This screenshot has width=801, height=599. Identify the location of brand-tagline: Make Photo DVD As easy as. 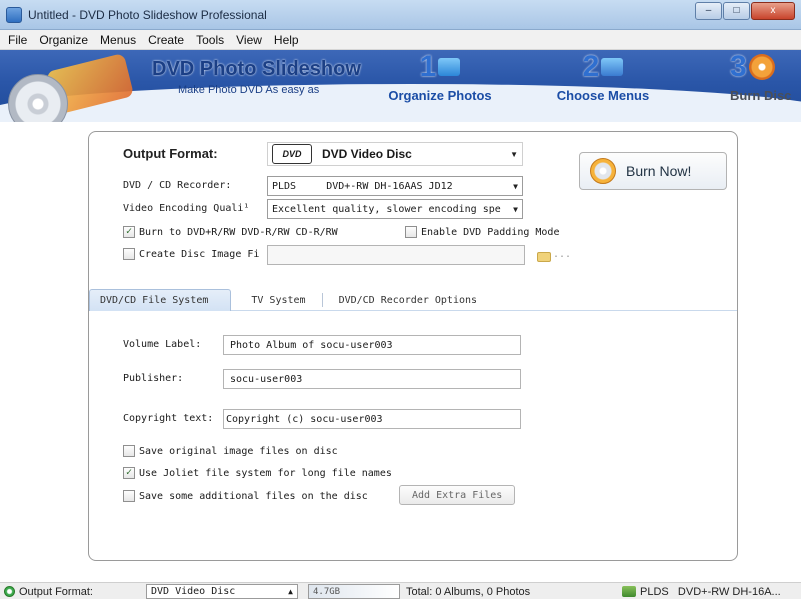
(249, 90).